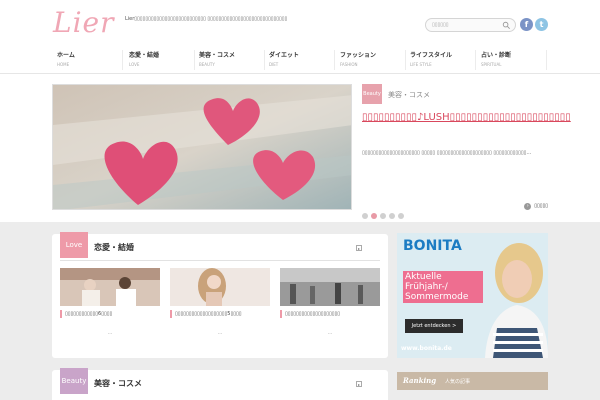 The width and height of the screenshot is (600, 400). Describe the element at coordinates (528, 206) in the screenshot. I see `arrow-right-icon: ›` at that location.